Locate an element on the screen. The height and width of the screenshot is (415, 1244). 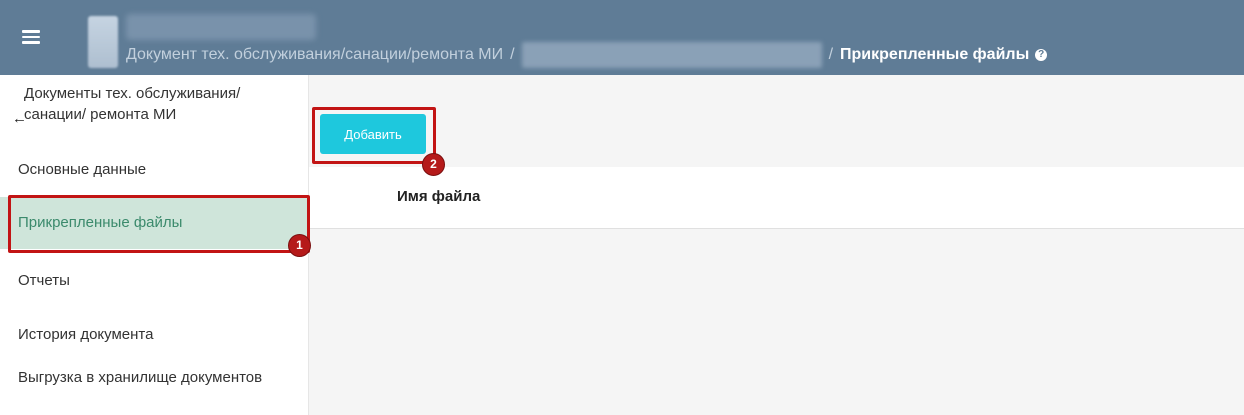
sidebar-item-attached-files: Прикрепленные файлы is located at coordinates (154, 223).